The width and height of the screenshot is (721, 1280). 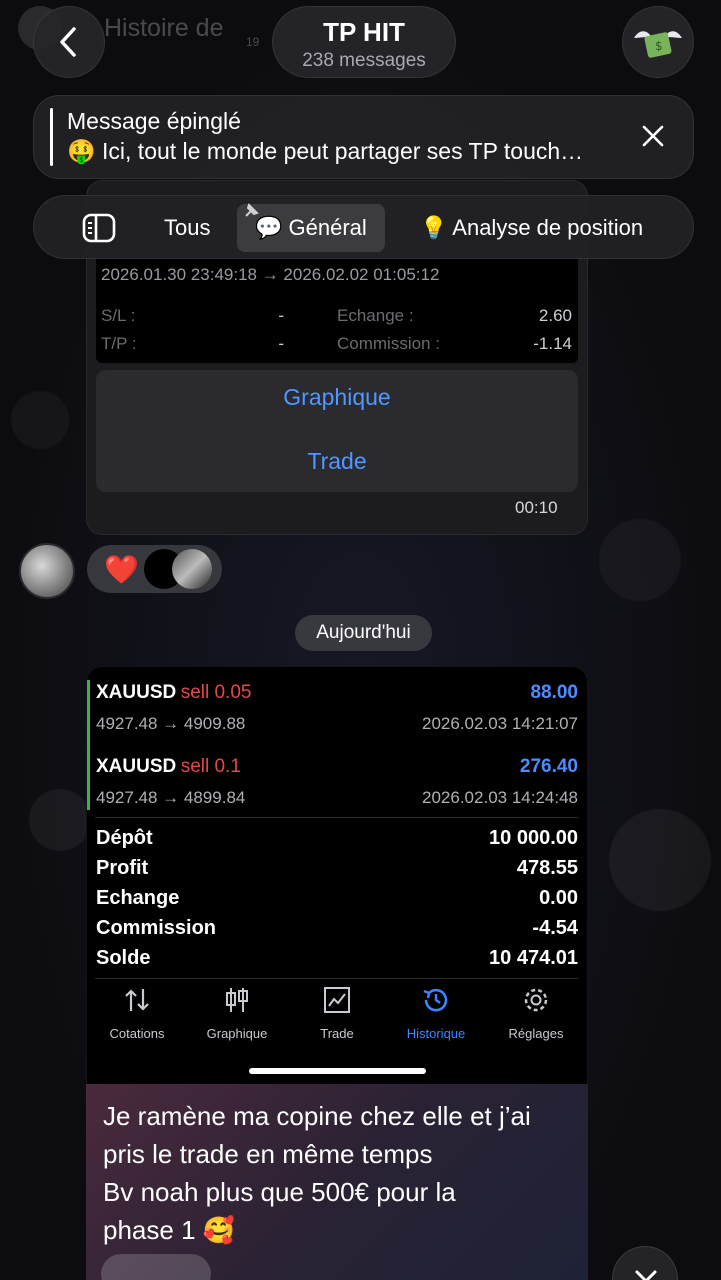 I want to click on date-separator: Aujourd'hui, so click(x=363, y=633).